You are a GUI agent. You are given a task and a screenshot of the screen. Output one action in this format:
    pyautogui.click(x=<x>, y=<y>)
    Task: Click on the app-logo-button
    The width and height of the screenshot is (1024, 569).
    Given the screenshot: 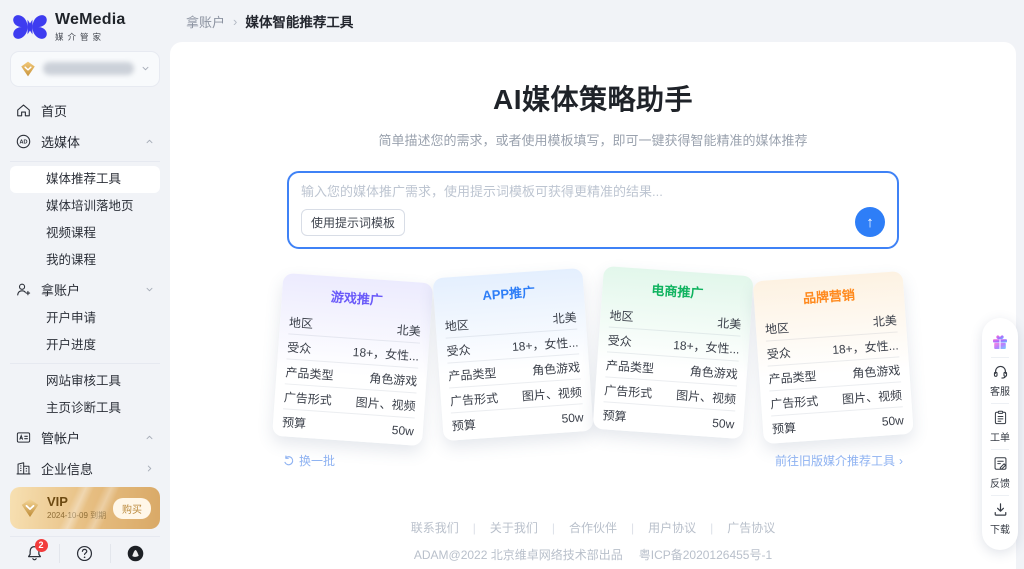 What is the action you would take?
    pyautogui.click(x=134, y=553)
    